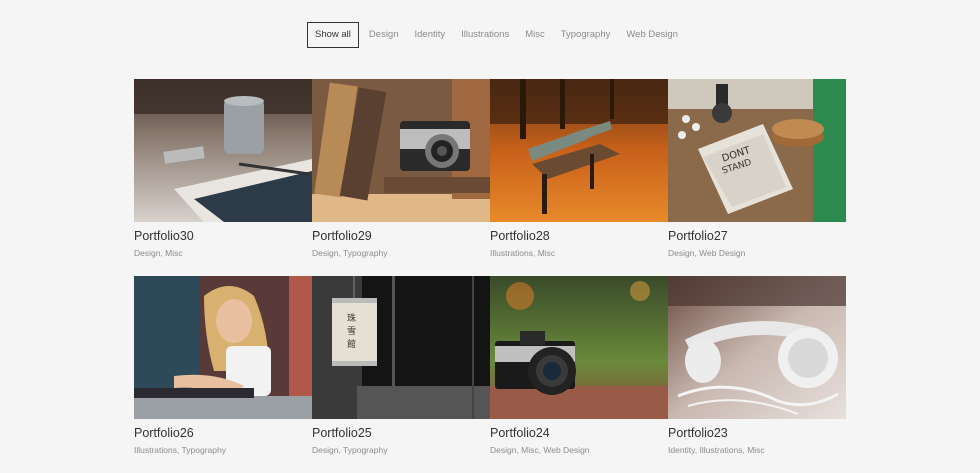  What do you see at coordinates (401, 433) in the screenshot?
I see `portfolio-title: Portfolio25` at bounding box center [401, 433].